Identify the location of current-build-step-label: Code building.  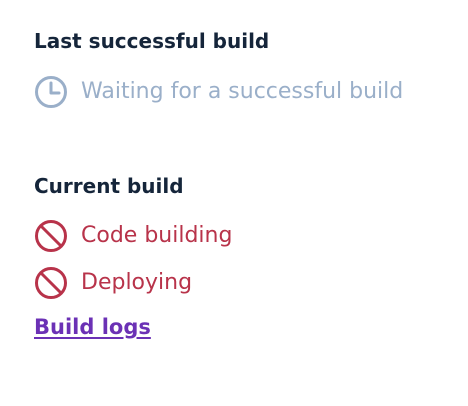
(157, 235).